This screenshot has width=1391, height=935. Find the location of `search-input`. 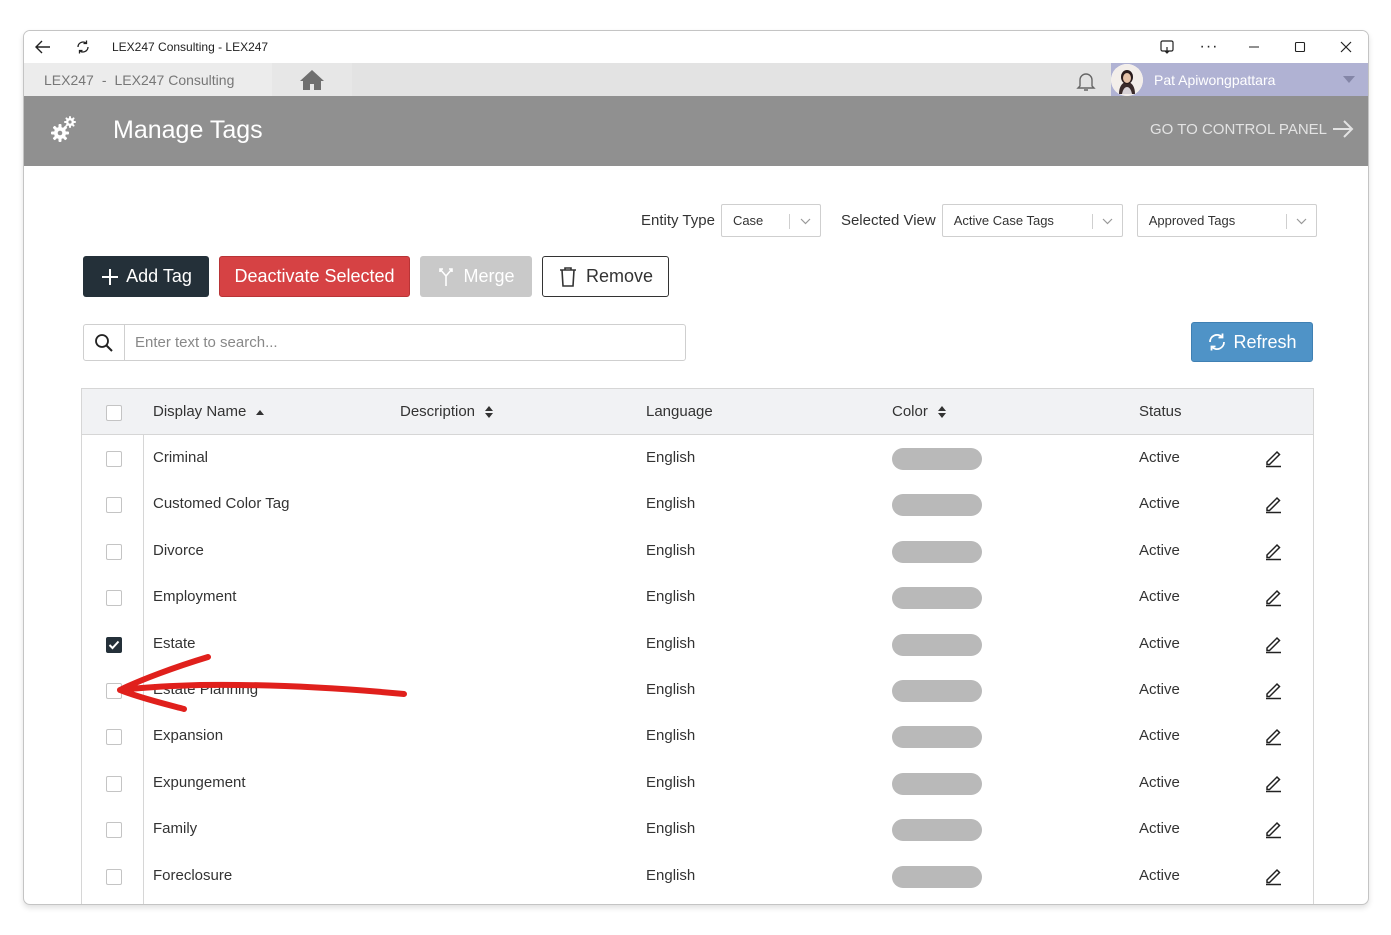

search-input is located at coordinates (405, 342).